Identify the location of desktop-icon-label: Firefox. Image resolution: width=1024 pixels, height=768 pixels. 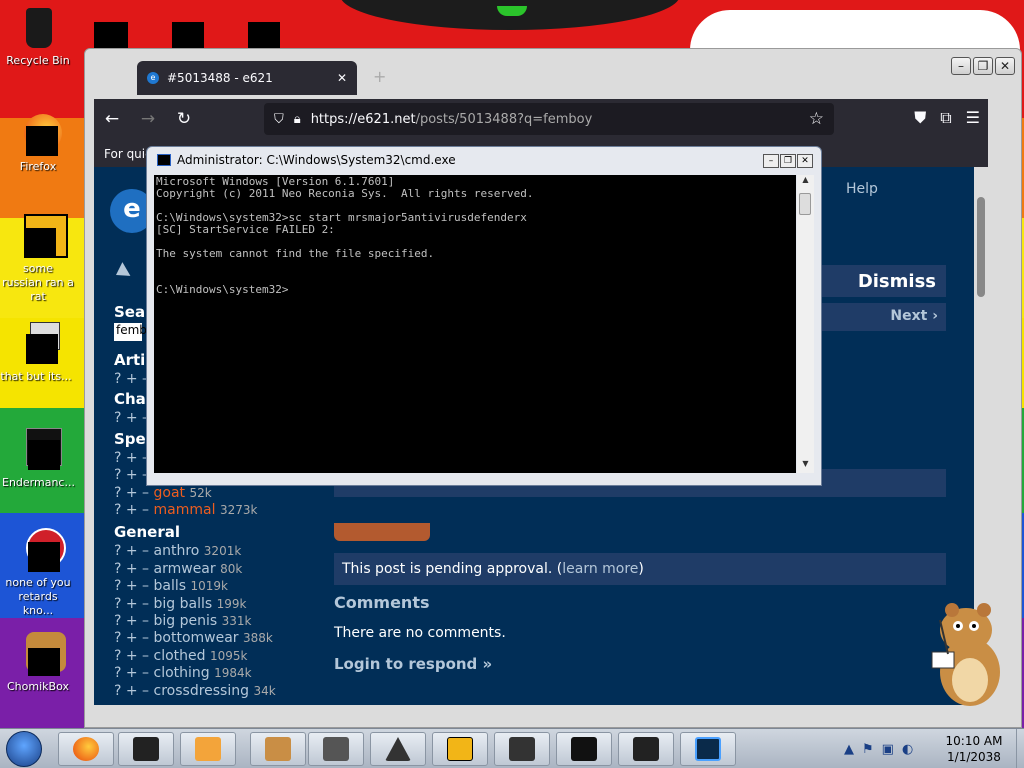
(38, 166).